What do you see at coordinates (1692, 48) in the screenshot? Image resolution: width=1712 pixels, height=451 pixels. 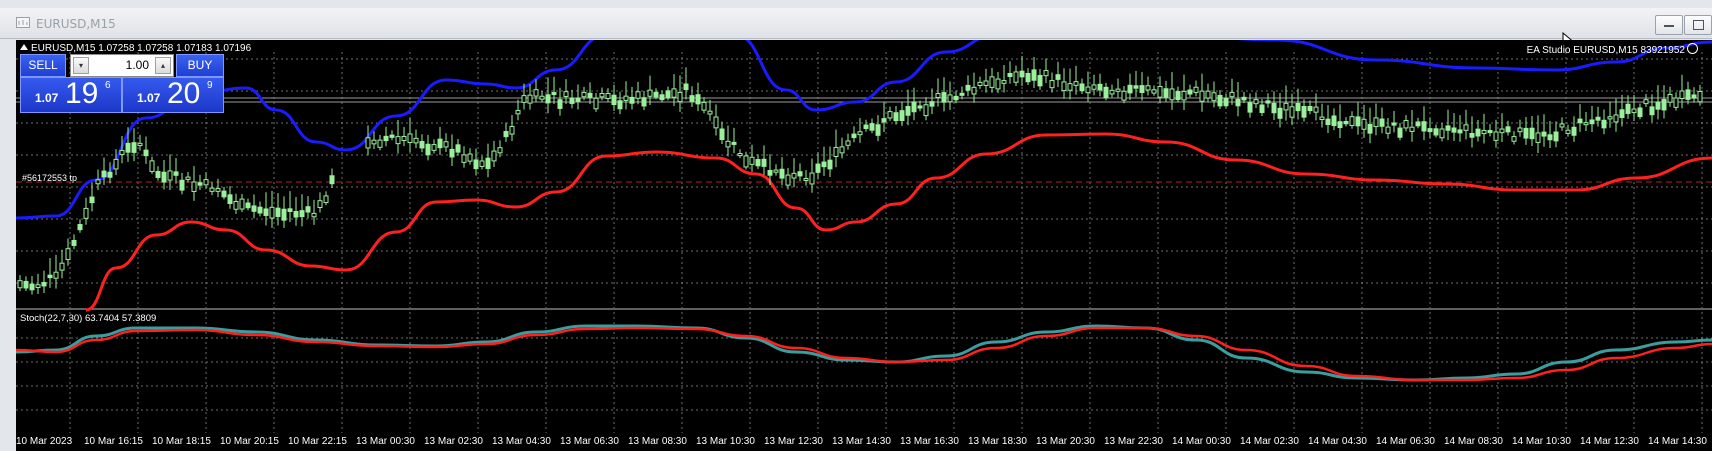 I see `smiley-icon` at bounding box center [1692, 48].